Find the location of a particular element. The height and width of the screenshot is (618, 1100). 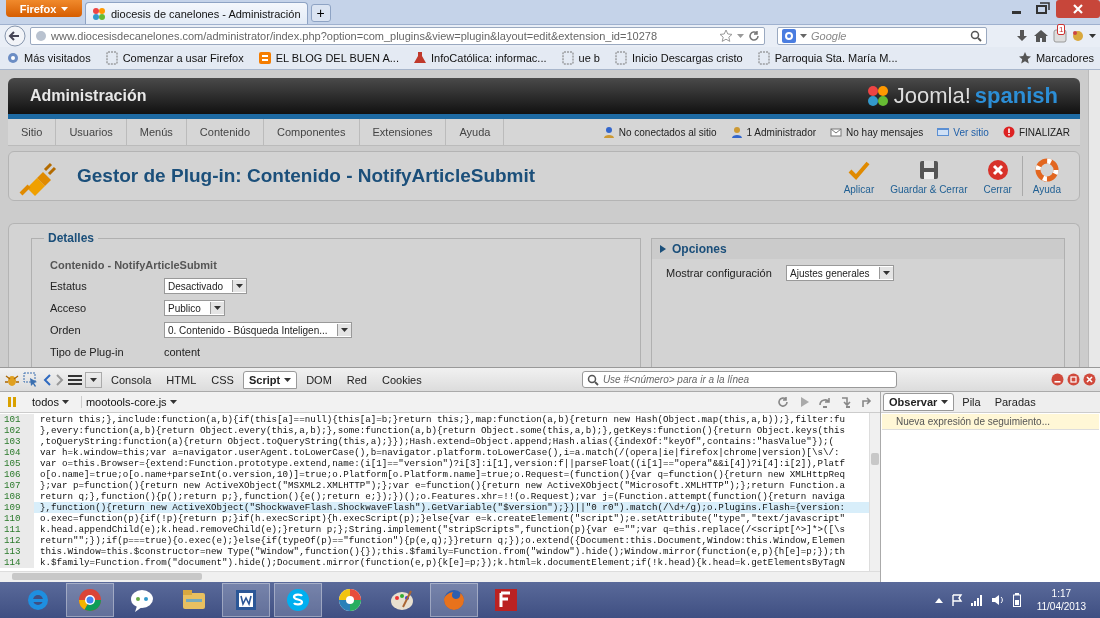

menu-item: Contenido is located at coordinates (225, 132).